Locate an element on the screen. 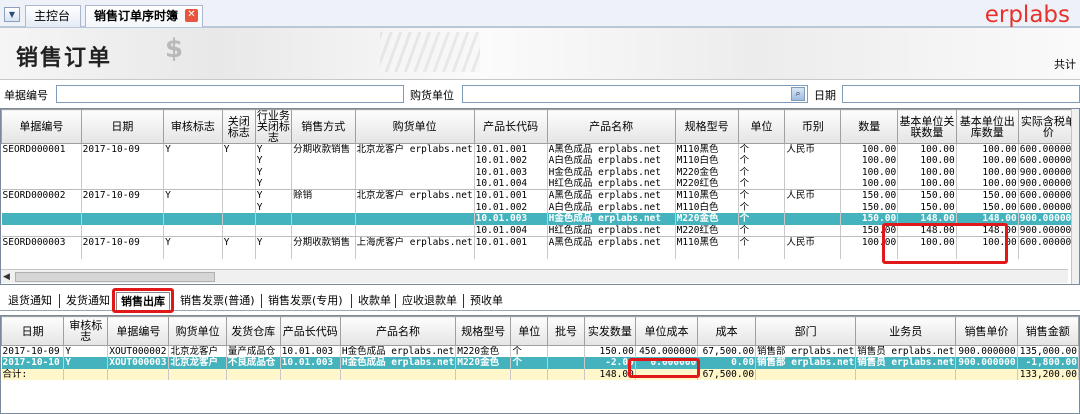  main-col-header: 币别 is located at coordinates (813, 126).